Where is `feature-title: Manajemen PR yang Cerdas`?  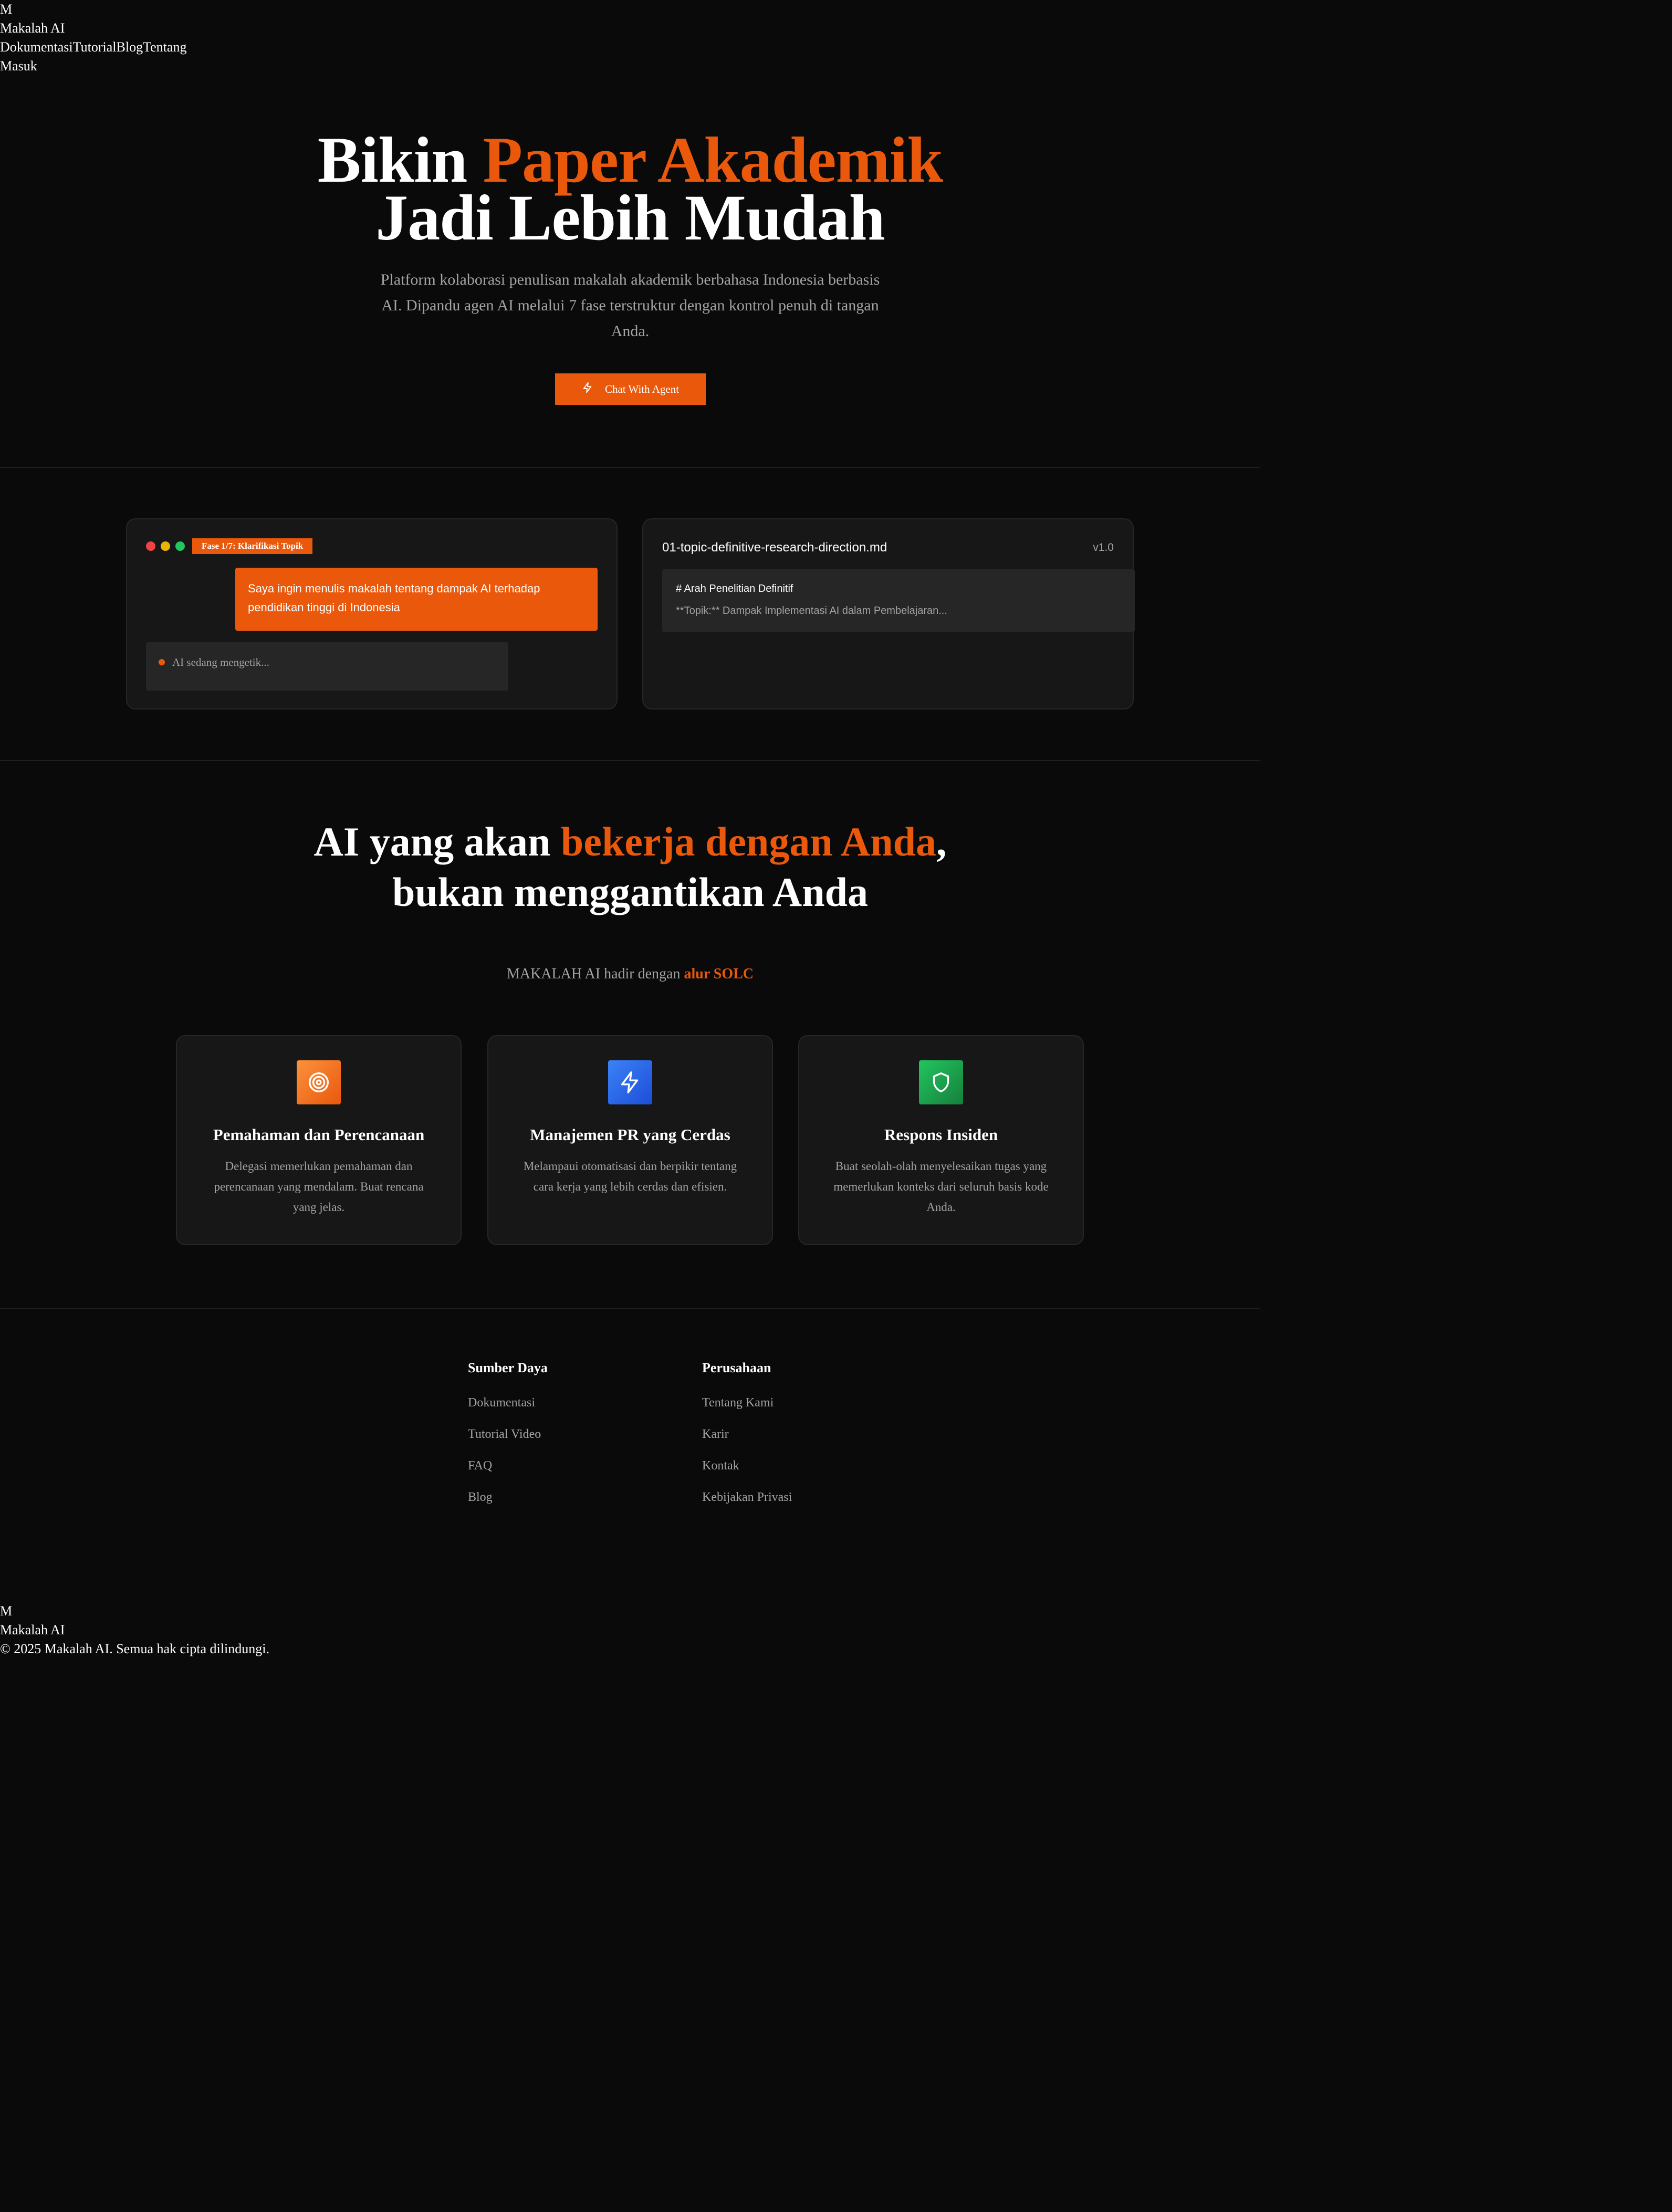
feature-title: Manajemen PR yang Cerdas is located at coordinates (630, 1134).